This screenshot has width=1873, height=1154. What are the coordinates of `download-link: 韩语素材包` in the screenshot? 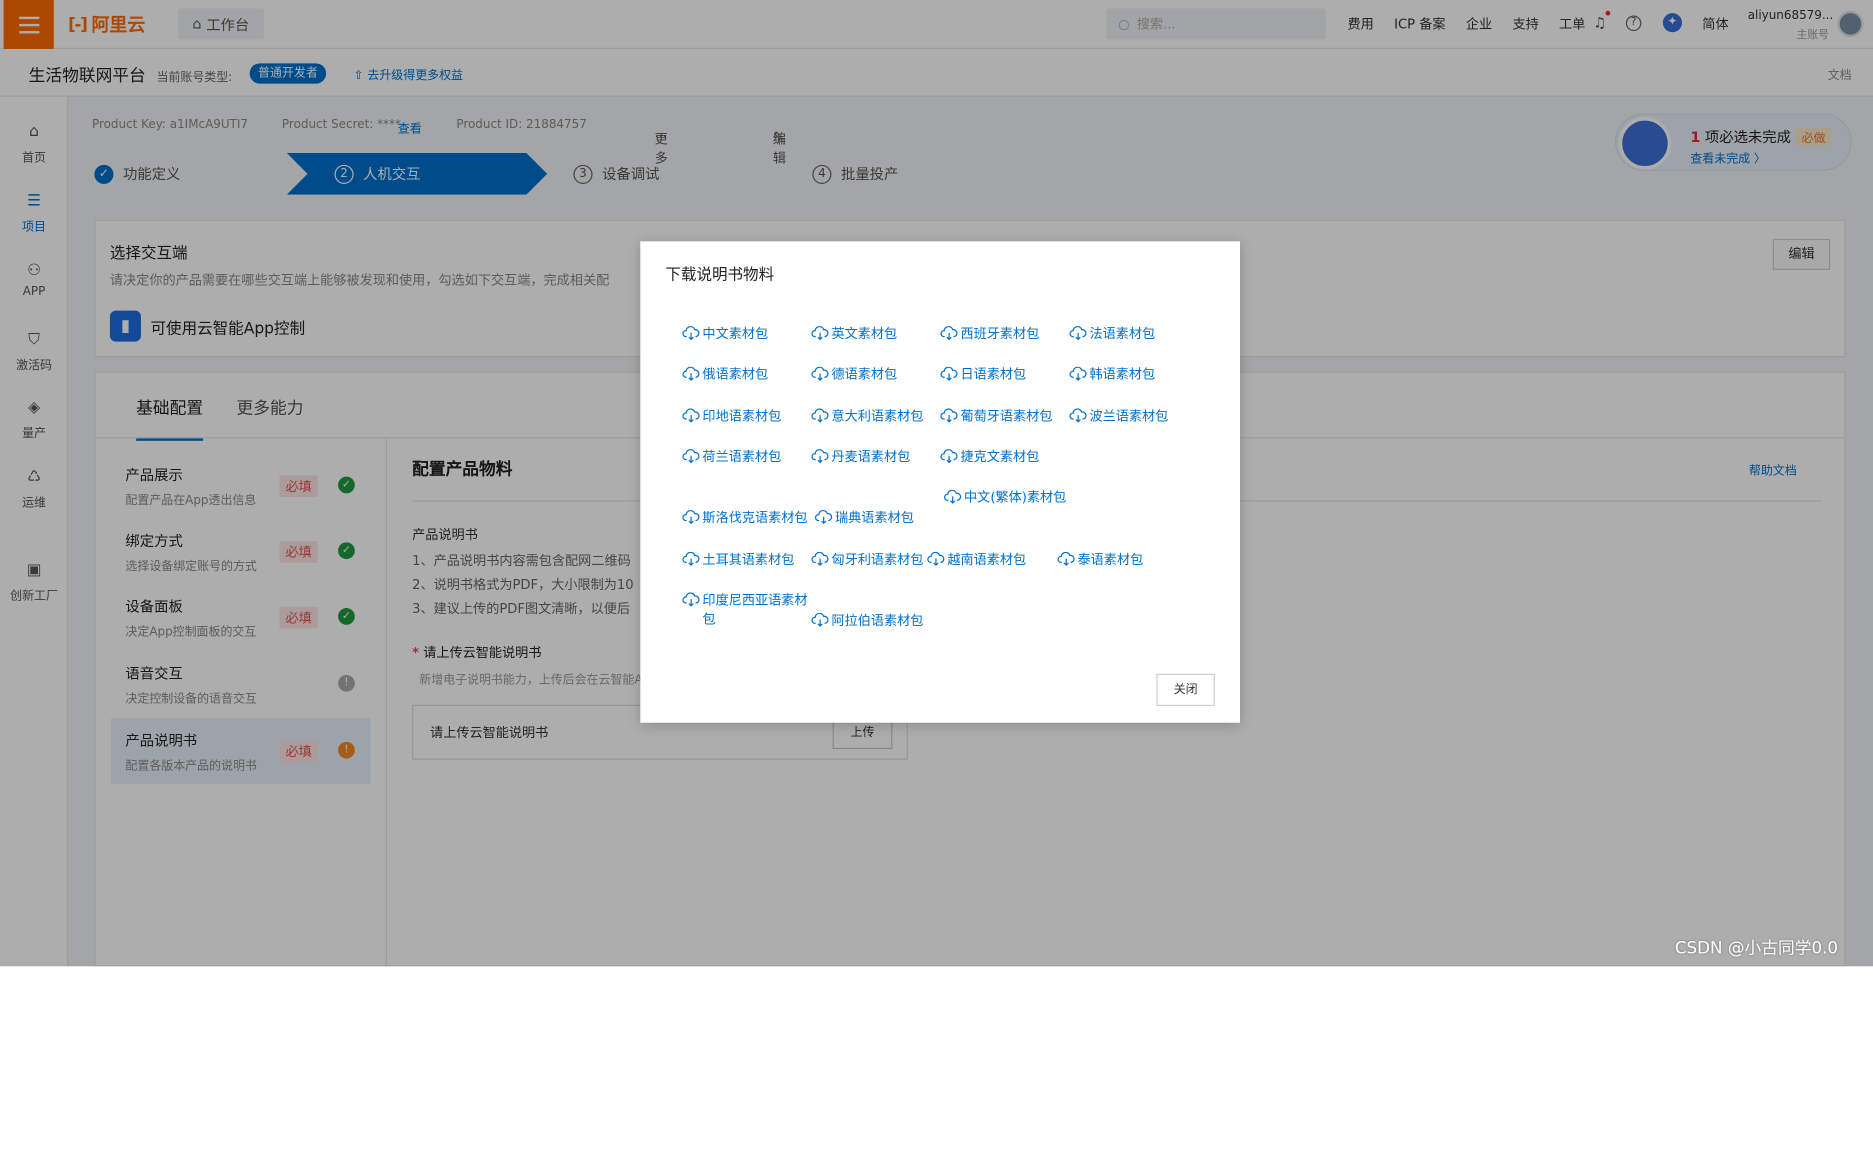 It's located at (1133, 375).